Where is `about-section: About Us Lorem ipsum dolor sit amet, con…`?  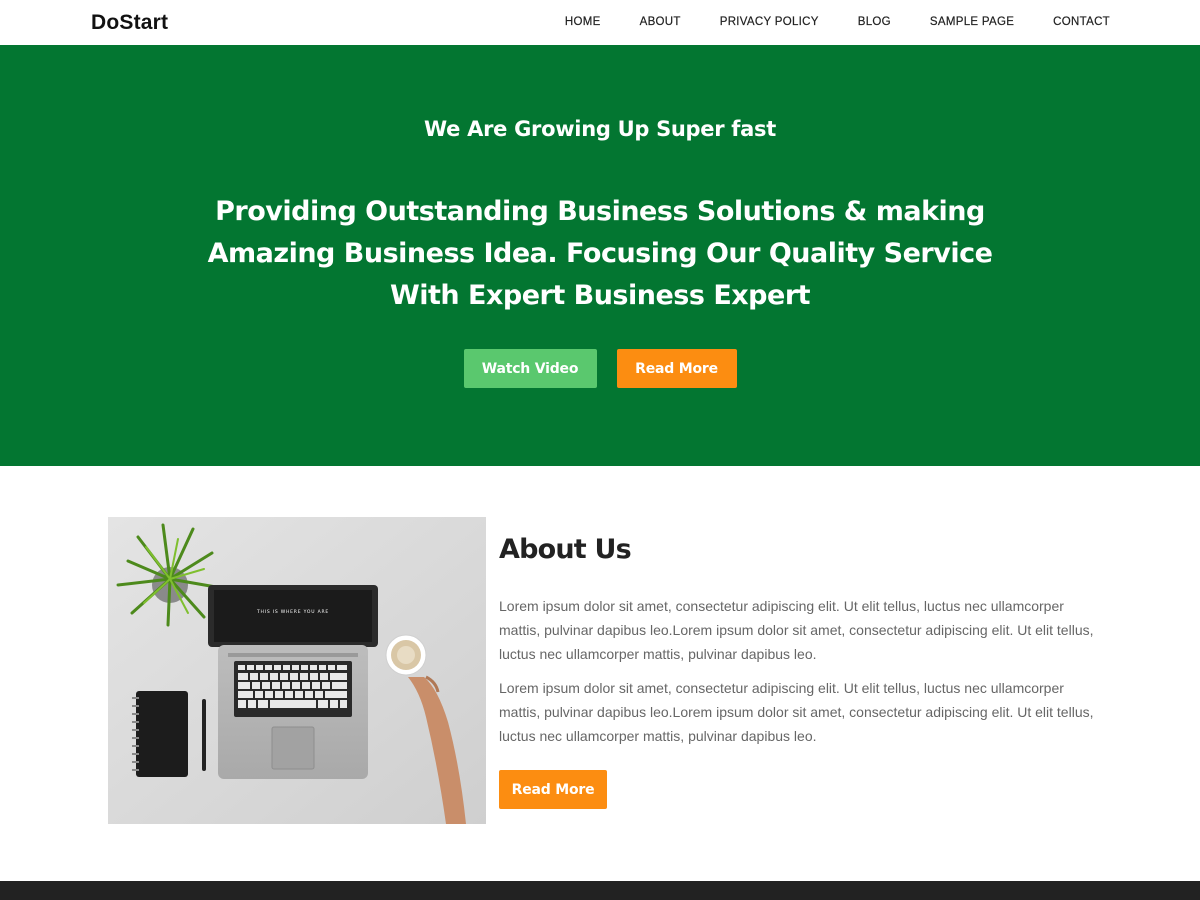
about-section: About Us Lorem ipsum dolor sit amet, con… is located at coordinates (804, 644).